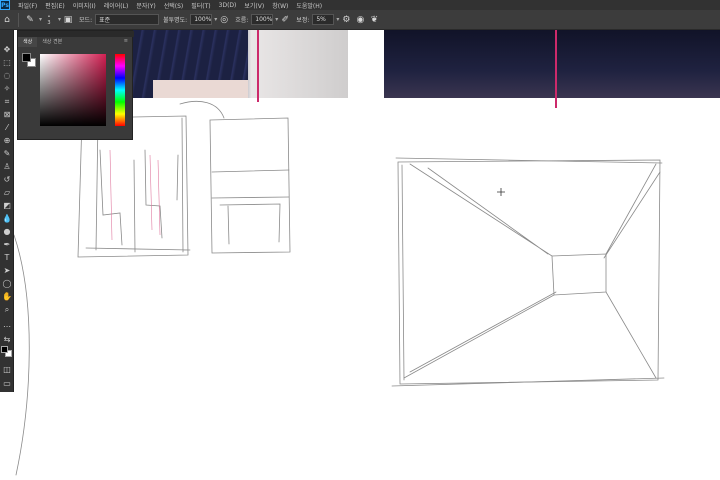  What do you see at coordinates (202, 110) in the screenshot?
I see `sketch-arch` at bounding box center [202, 110].